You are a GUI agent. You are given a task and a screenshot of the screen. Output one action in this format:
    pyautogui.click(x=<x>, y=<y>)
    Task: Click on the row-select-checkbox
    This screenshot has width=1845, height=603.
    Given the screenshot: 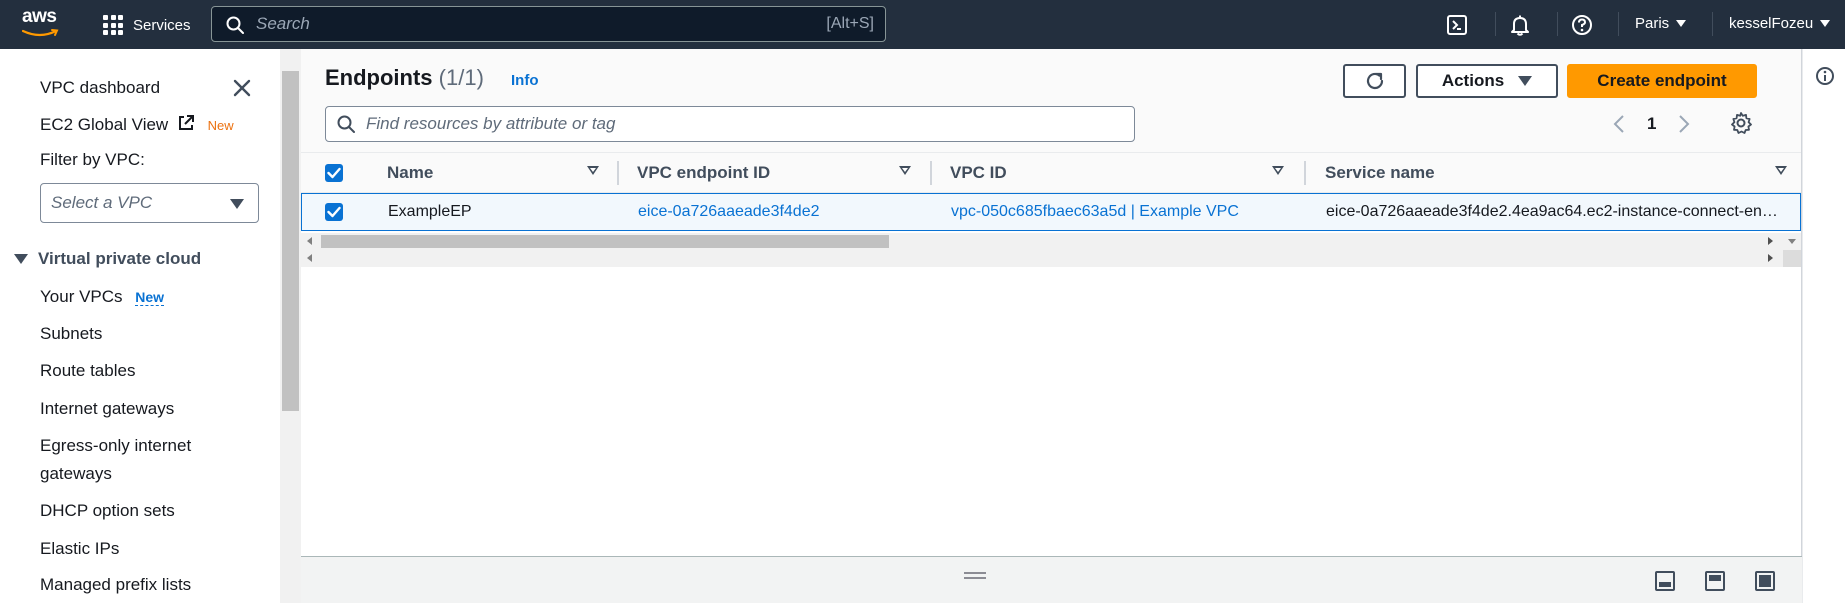 What is the action you would take?
    pyautogui.click(x=334, y=212)
    